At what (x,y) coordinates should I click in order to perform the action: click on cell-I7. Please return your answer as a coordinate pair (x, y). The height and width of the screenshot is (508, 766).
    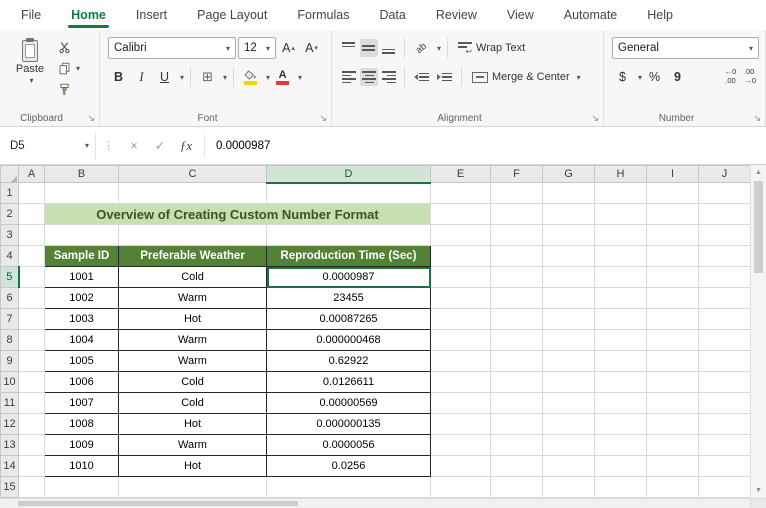
    Looking at the image, I should click on (672, 319).